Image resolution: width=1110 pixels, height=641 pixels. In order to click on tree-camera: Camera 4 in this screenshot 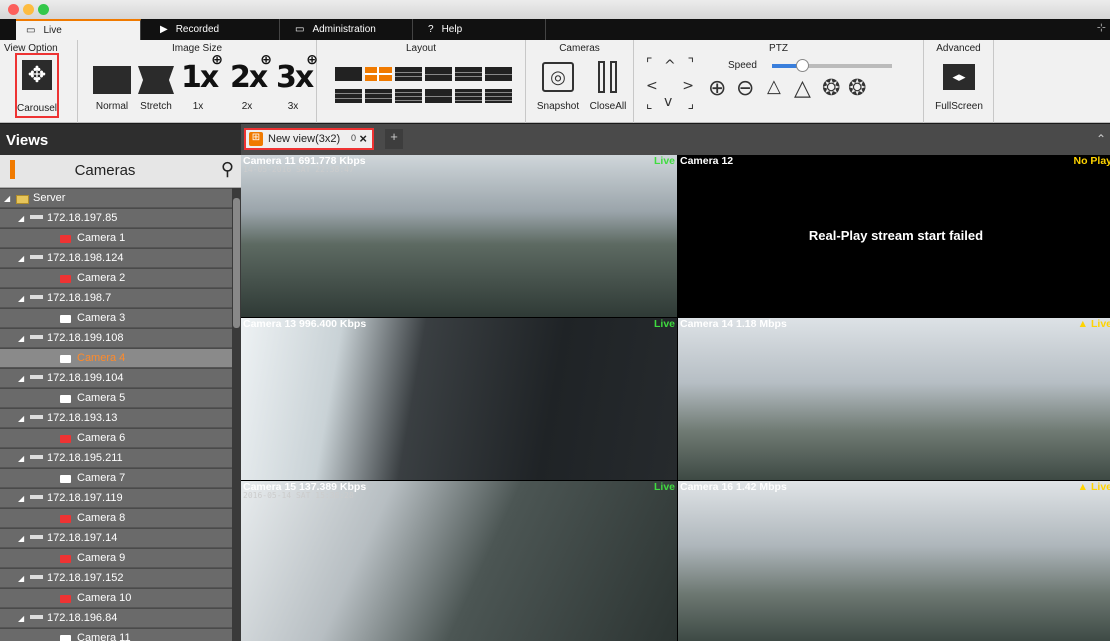, I will do `click(116, 358)`.